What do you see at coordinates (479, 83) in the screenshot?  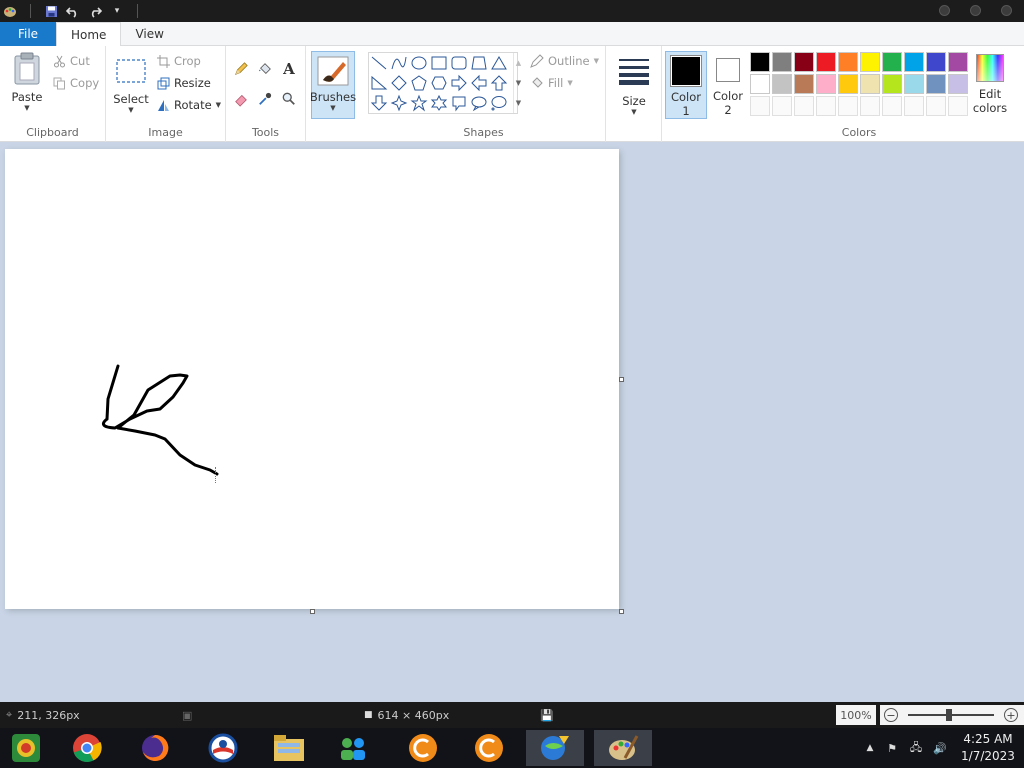 I see `left-arrow-shape-icon` at bounding box center [479, 83].